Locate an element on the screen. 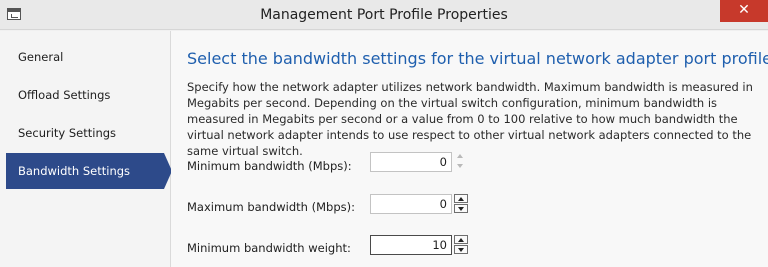 This screenshot has width=768, height=267. close-button: ✕ is located at coordinates (744, 11).